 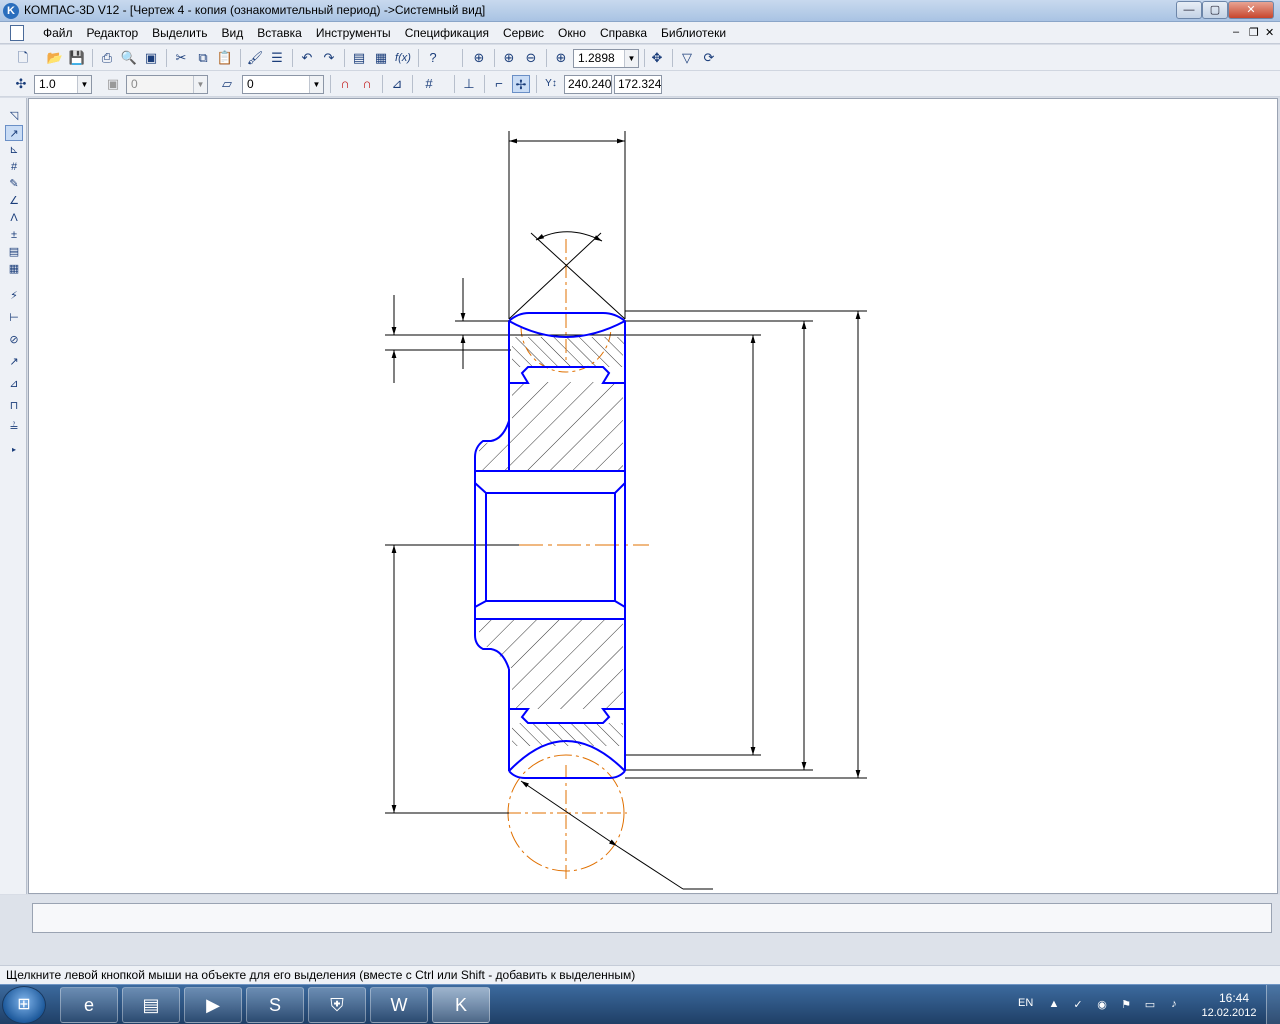 What do you see at coordinates (1126, 1004) in the screenshot?
I see `tray-flag-icon: ⚑` at bounding box center [1126, 1004].